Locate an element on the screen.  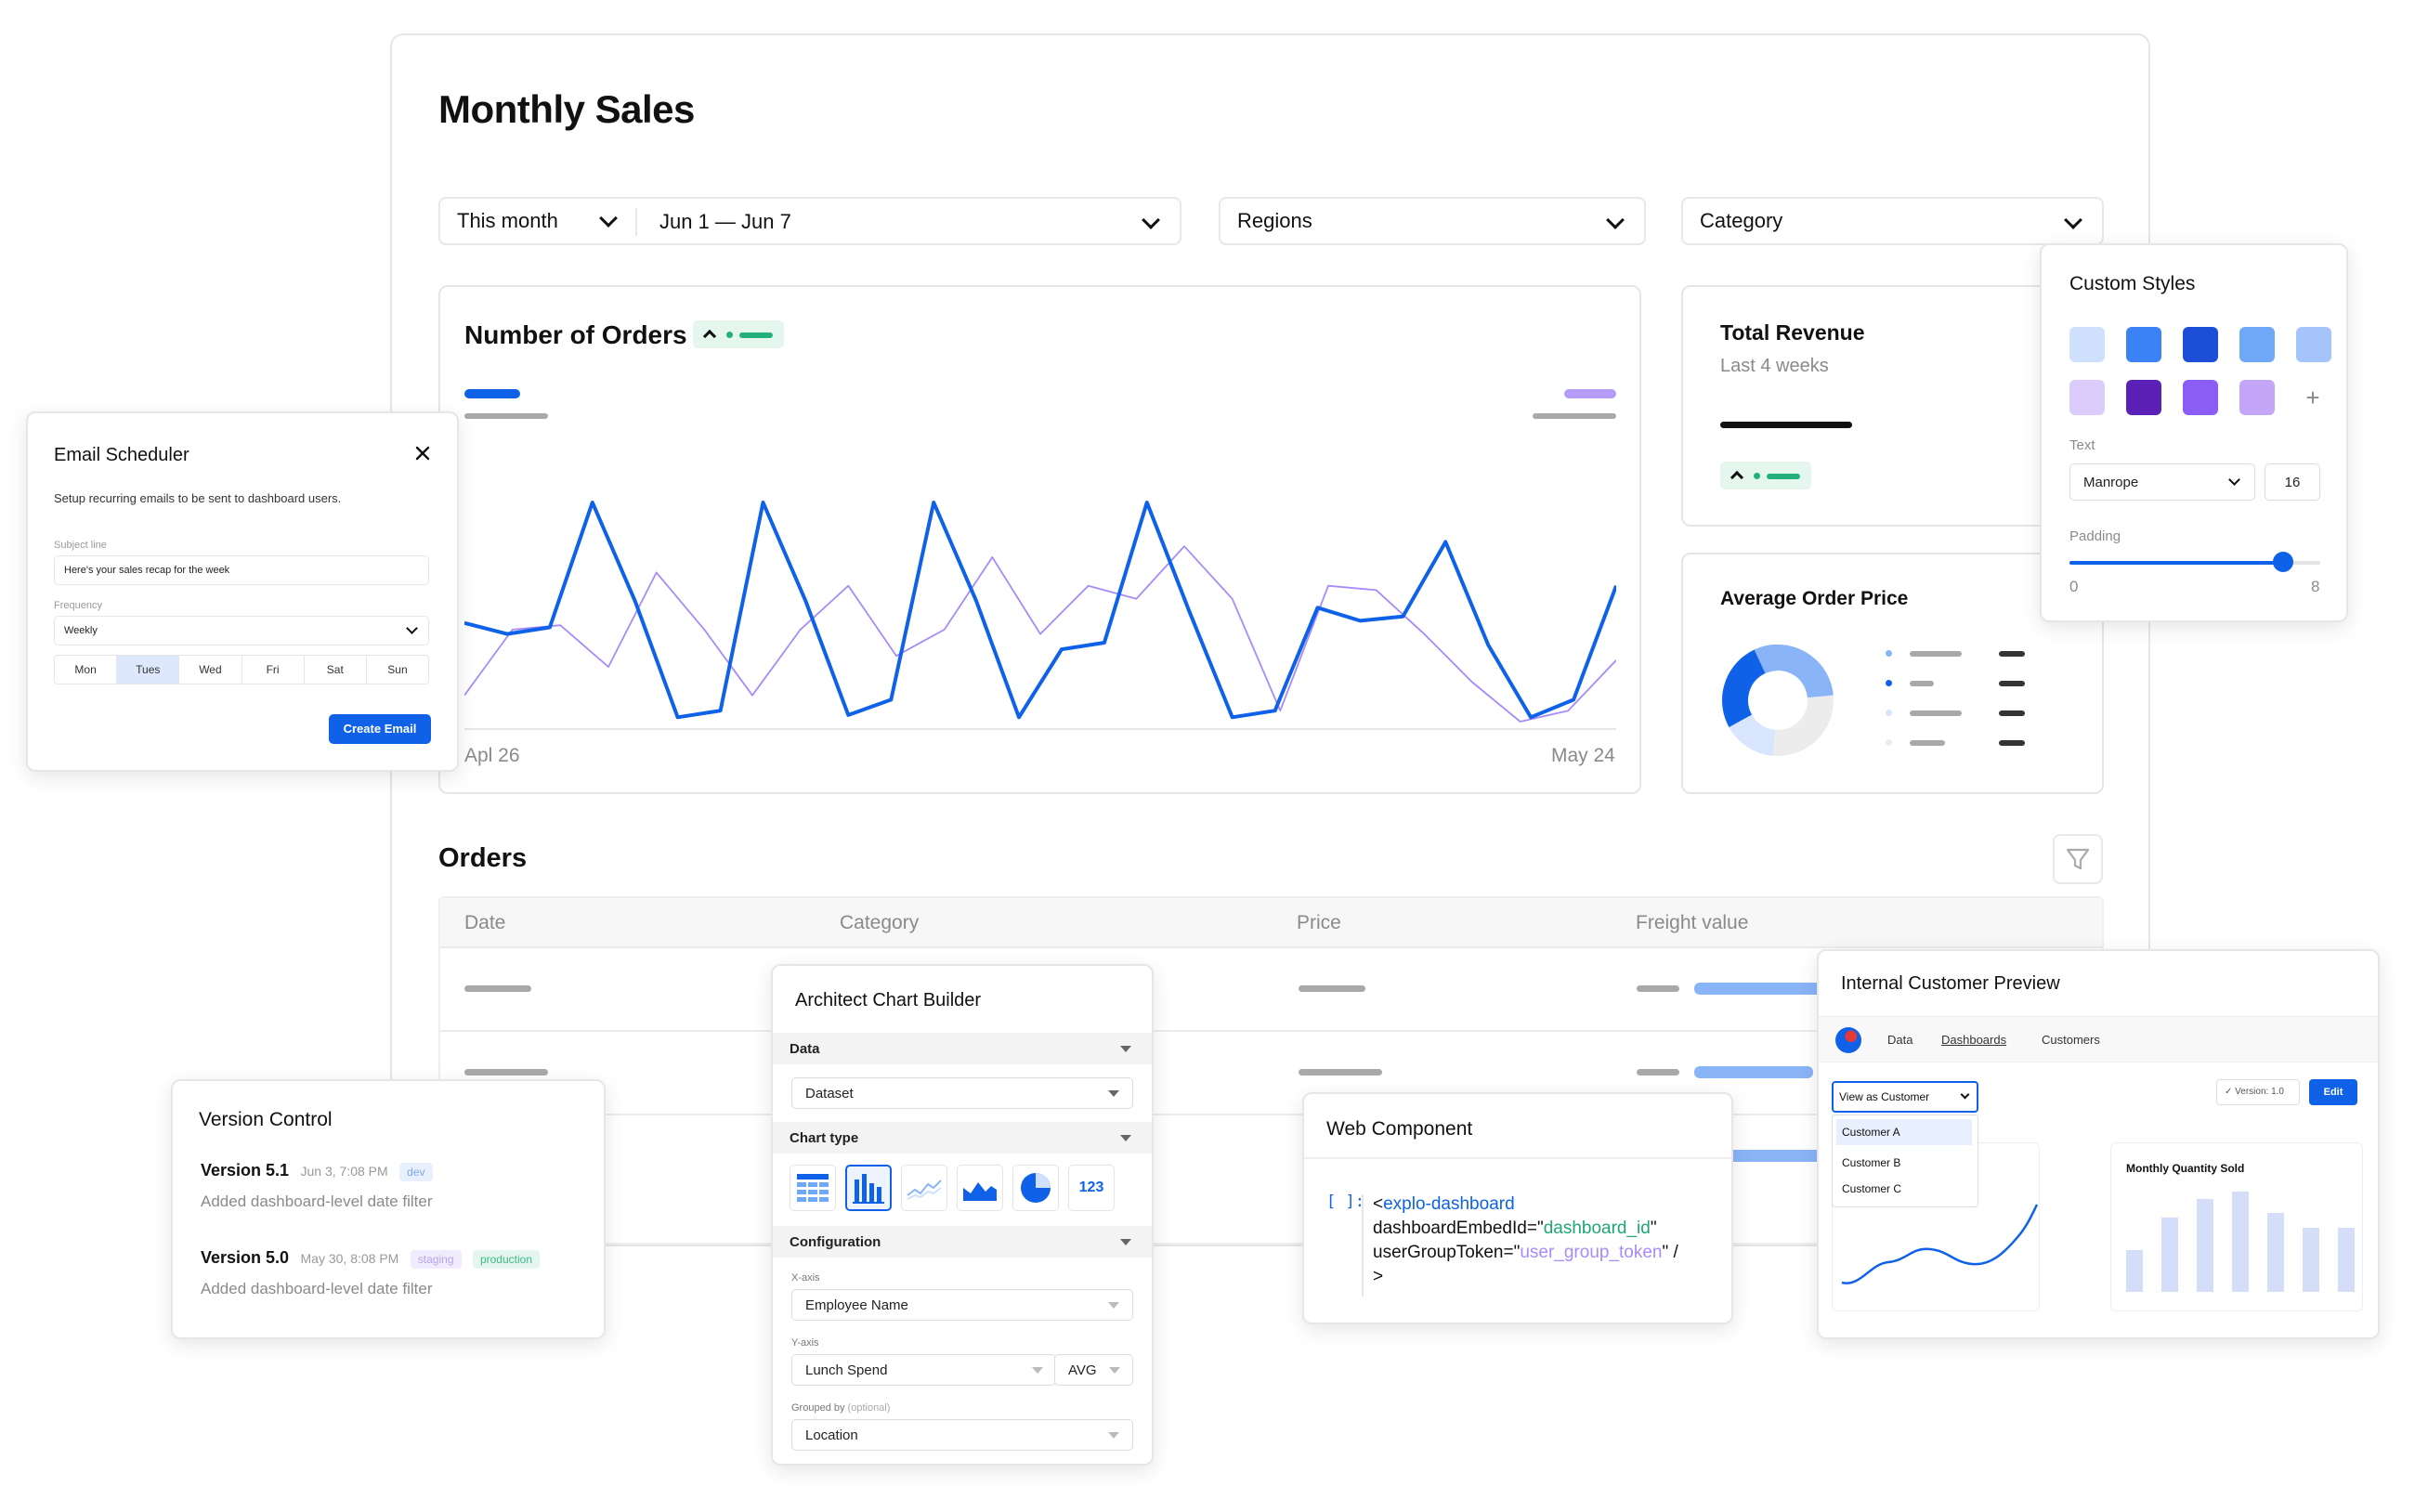
app-logo-icon is located at coordinates (1848, 1040).